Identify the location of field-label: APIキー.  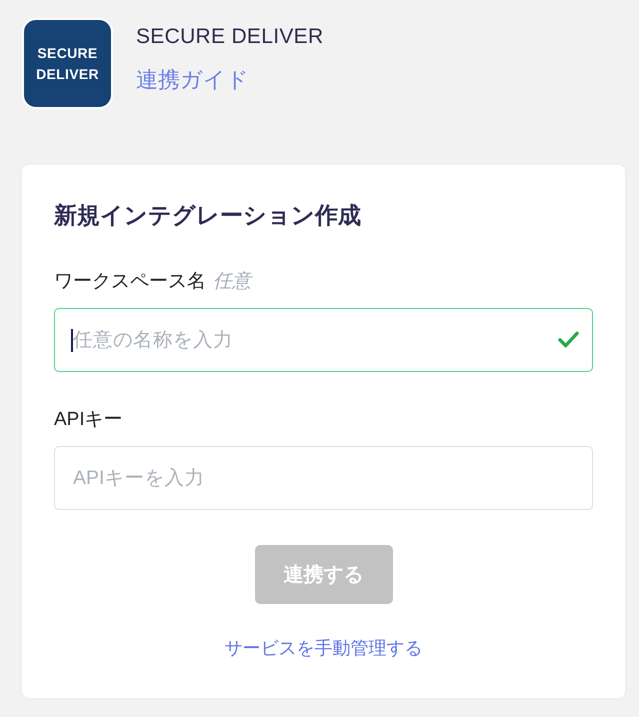
(88, 420).